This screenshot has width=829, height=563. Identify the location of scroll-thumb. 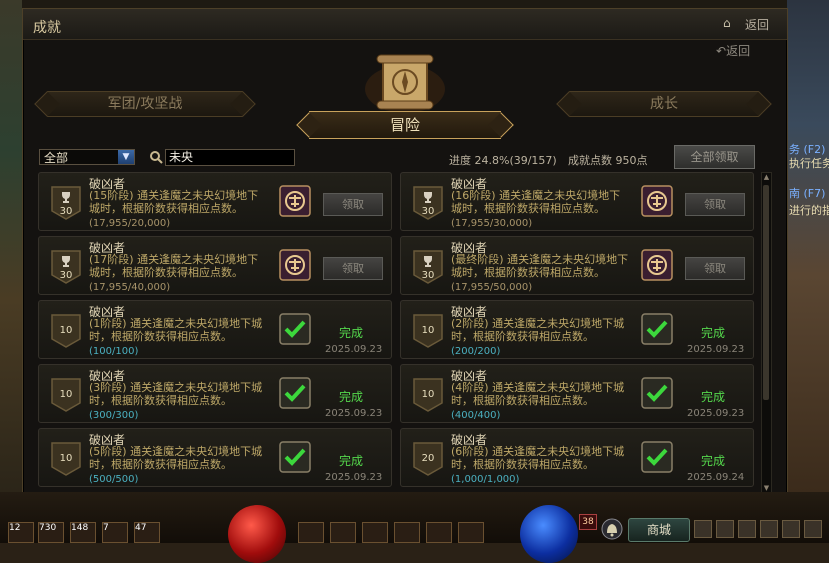
(766, 292).